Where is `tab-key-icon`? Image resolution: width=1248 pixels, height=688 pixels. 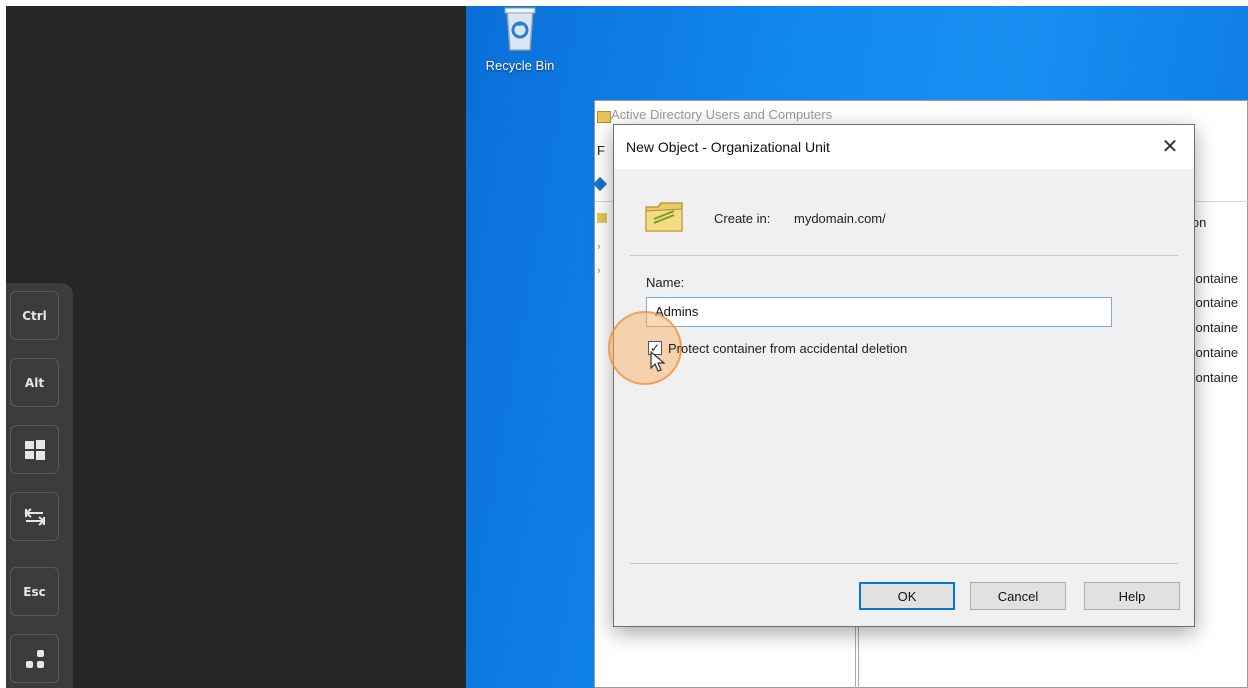 tab-key-icon is located at coordinates (35, 517).